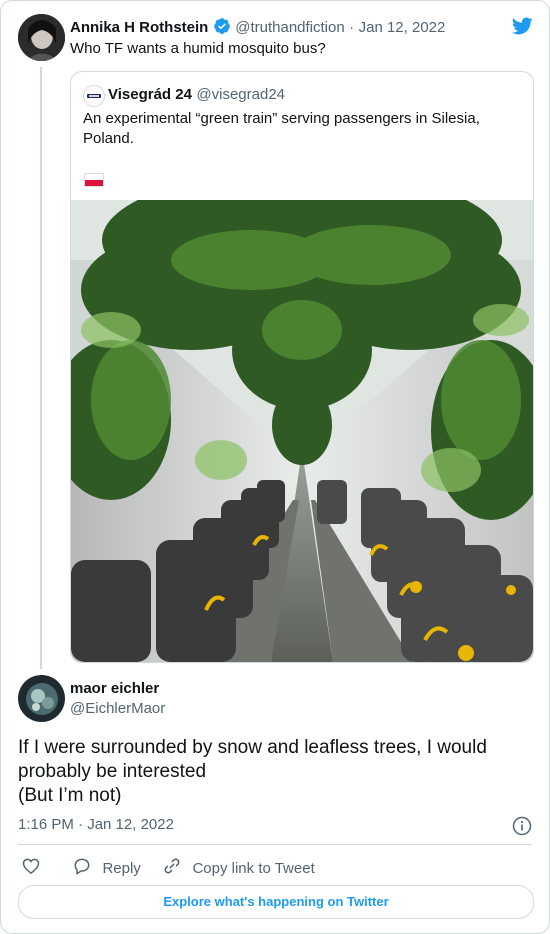  I want to click on author-name: Annika H Rothstein, so click(139, 27).